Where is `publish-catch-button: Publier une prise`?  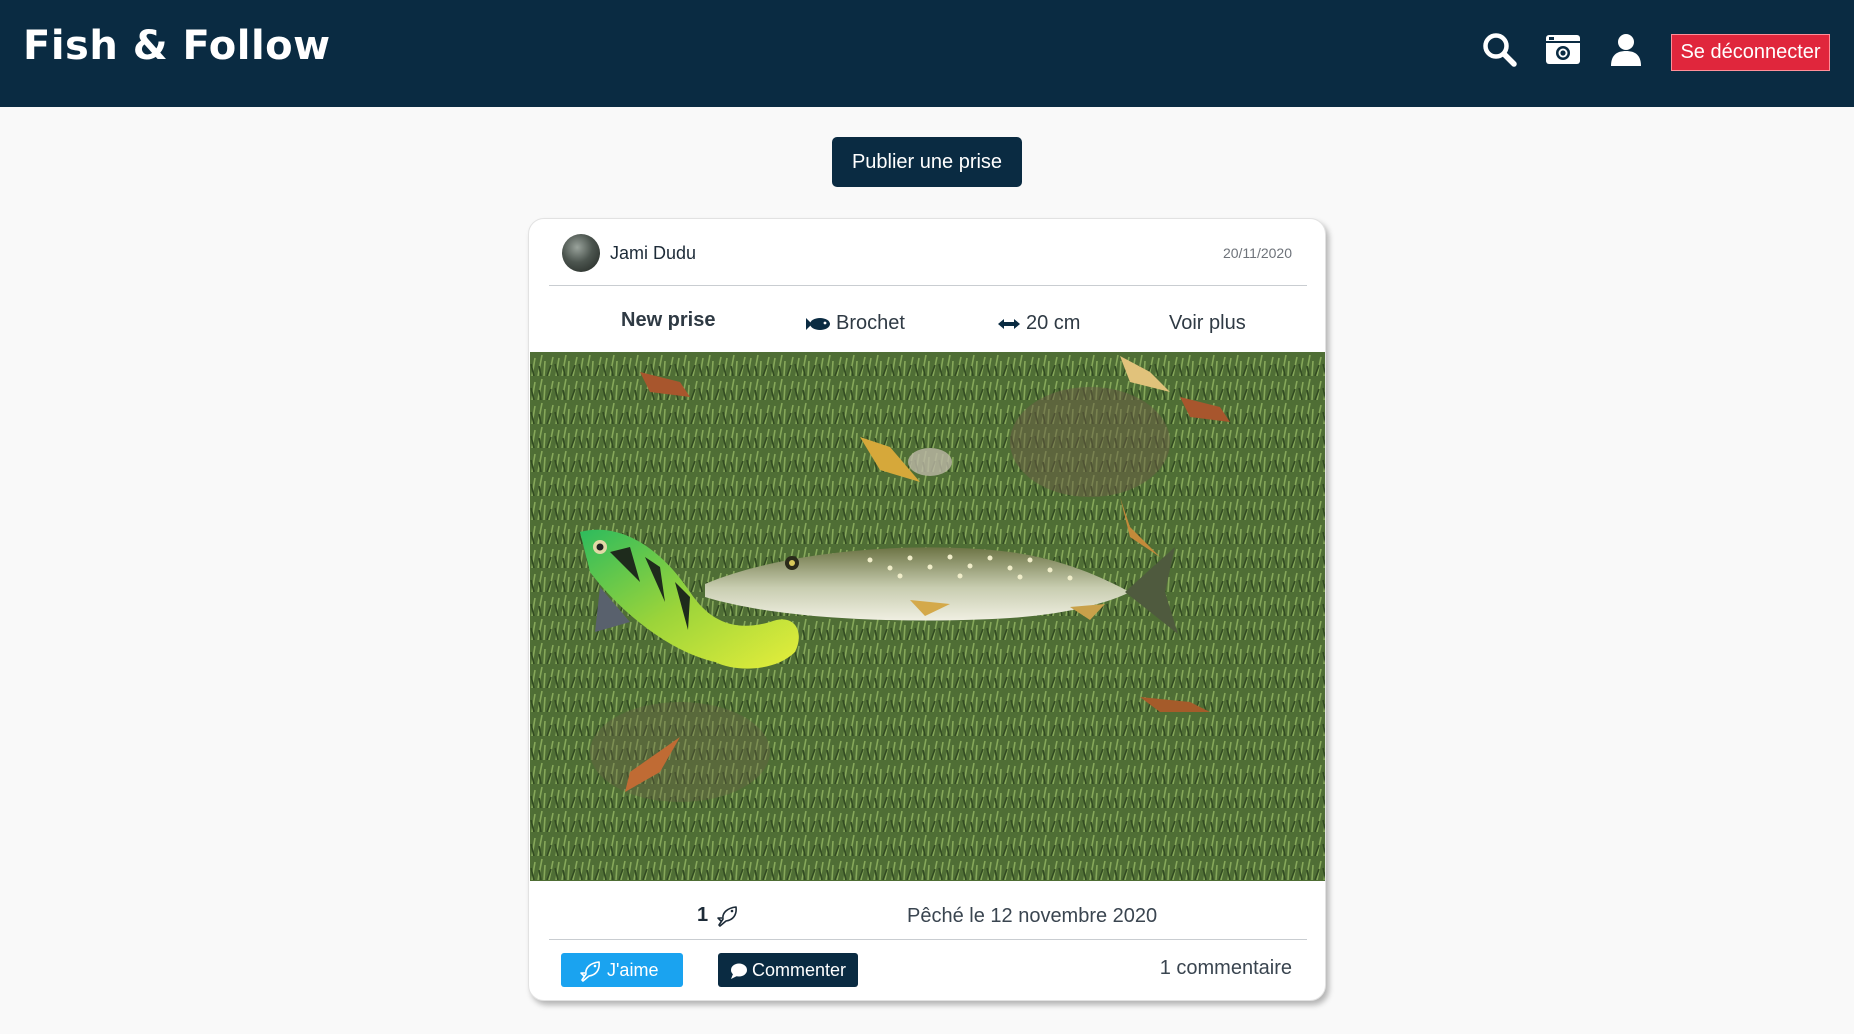
publish-catch-button: Publier une prise is located at coordinates (927, 162).